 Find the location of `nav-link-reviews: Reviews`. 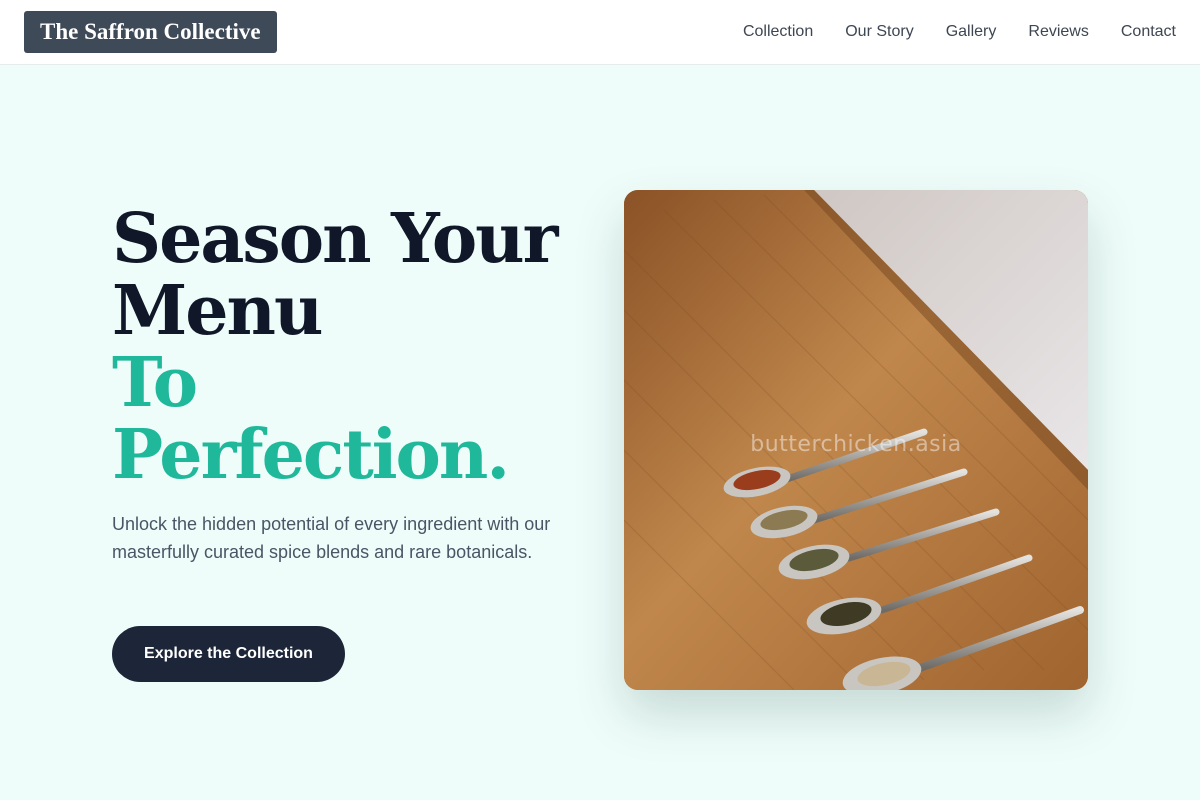

nav-link-reviews: Reviews is located at coordinates (1058, 32).